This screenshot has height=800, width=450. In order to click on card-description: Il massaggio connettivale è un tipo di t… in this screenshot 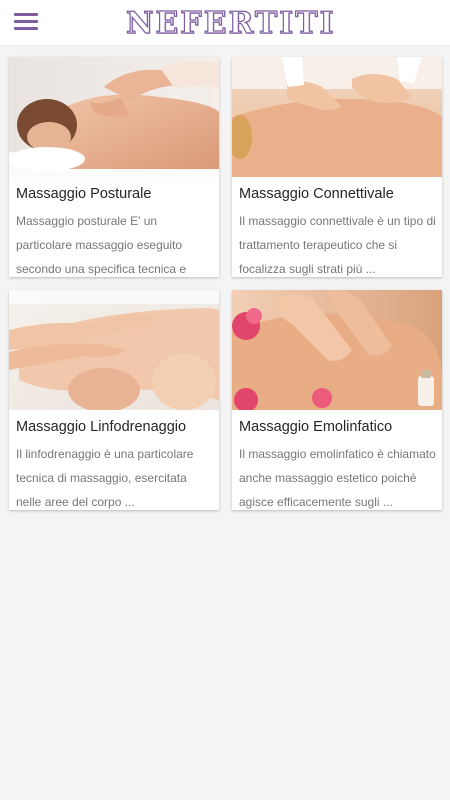, I will do `click(337, 245)`.